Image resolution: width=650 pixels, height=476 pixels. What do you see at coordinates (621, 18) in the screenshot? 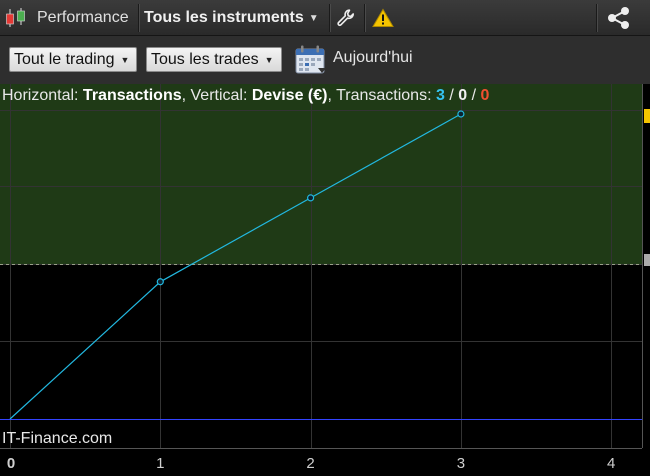
I see `share-icon` at bounding box center [621, 18].